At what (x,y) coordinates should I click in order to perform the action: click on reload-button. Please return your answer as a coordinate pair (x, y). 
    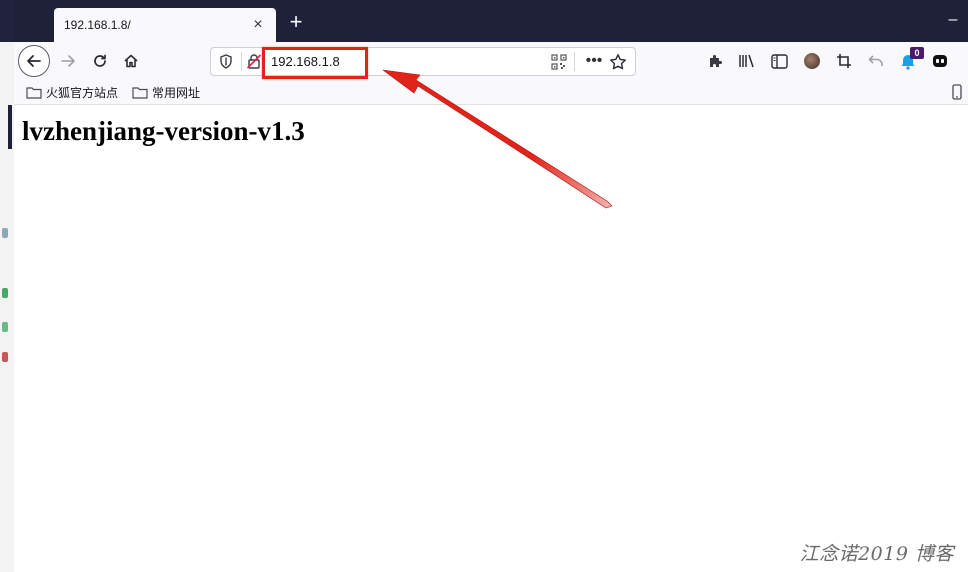
    Looking at the image, I should click on (100, 61).